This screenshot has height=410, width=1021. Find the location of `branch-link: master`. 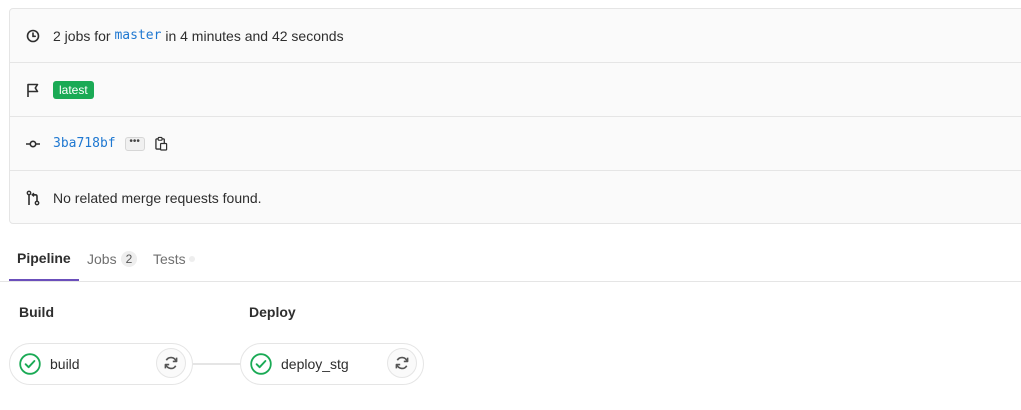

branch-link: master is located at coordinates (137, 35).